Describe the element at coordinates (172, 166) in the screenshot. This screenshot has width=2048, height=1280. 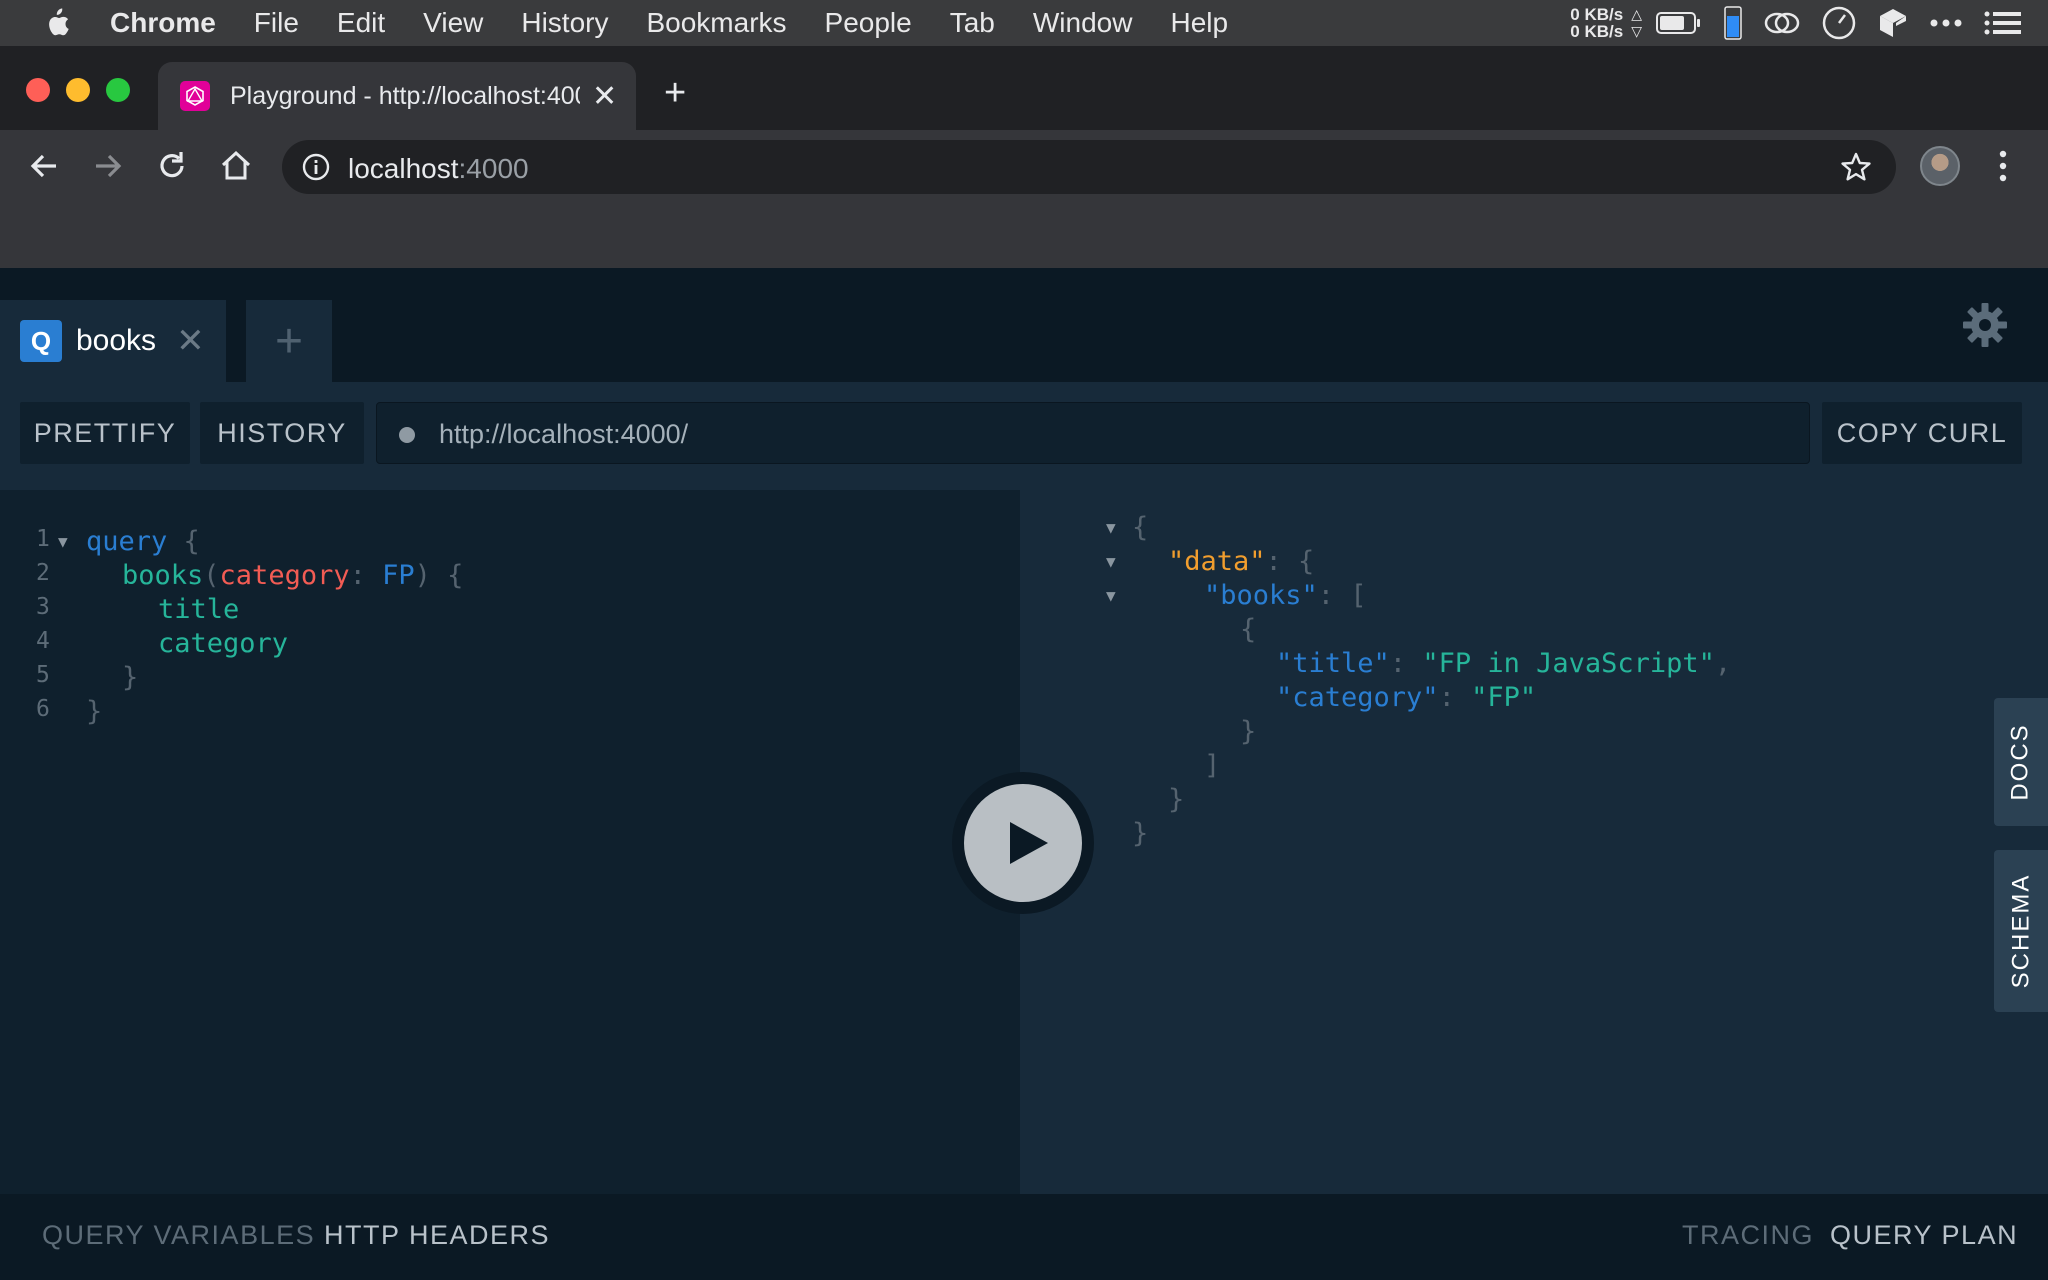
I see `reload-icon` at that location.